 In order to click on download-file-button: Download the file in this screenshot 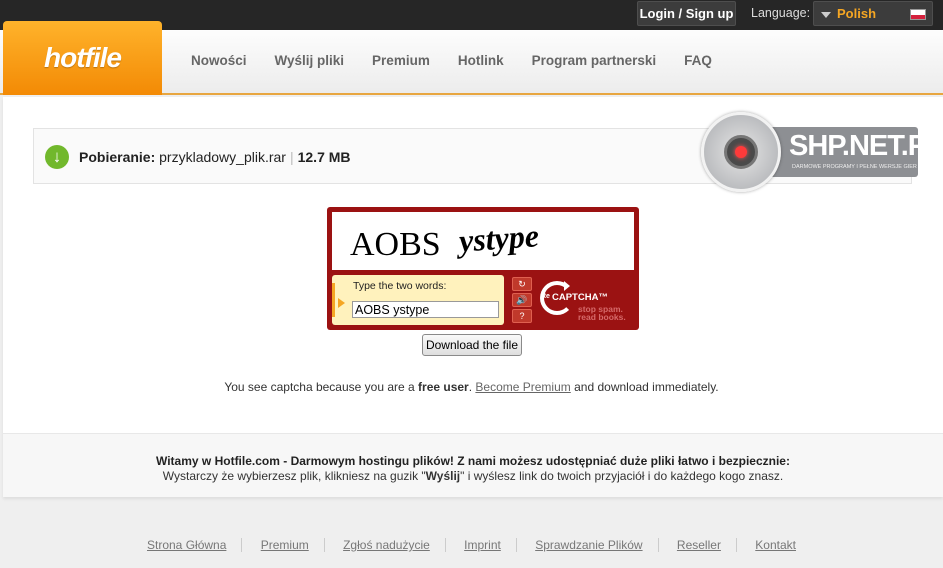, I will do `click(472, 345)`.